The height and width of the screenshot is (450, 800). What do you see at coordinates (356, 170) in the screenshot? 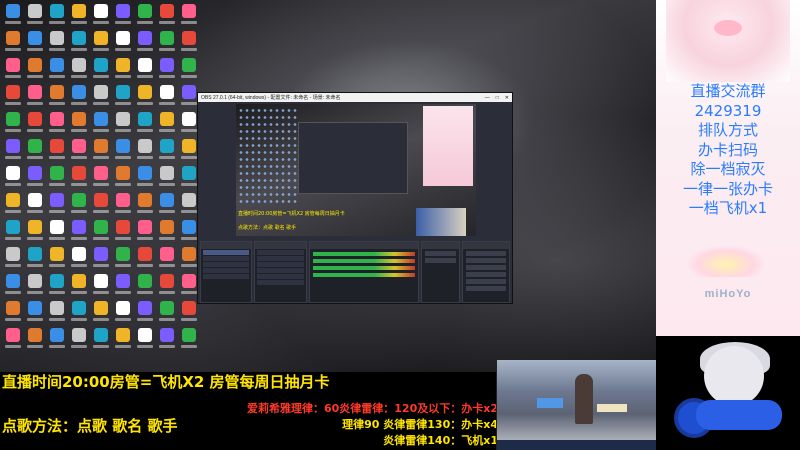
I see `obs-preview: 直播时间20:00房管=飞机X2 房管每周日抽月卡 点歌方法：点歌 歌名 歌手` at bounding box center [356, 170].